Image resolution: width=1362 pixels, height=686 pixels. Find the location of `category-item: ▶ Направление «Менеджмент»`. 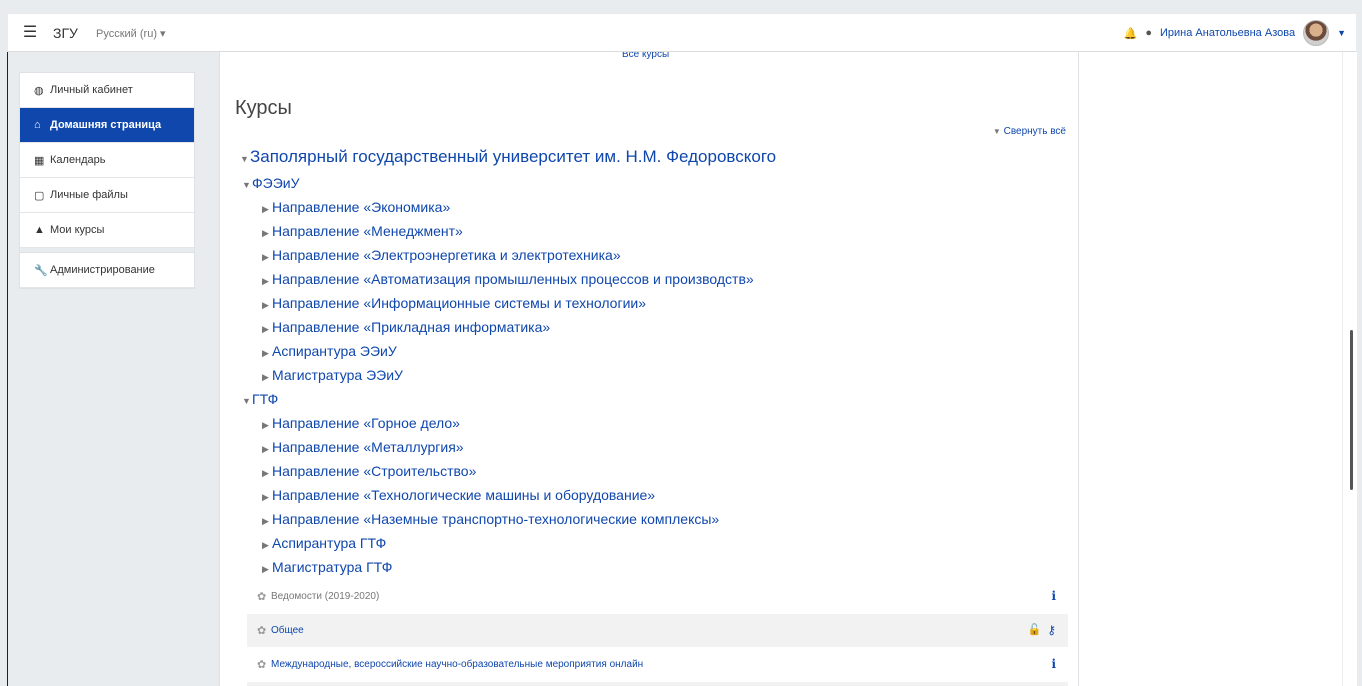

category-item: ▶ Направление «Менеджмент» is located at coordinates (362, 231).